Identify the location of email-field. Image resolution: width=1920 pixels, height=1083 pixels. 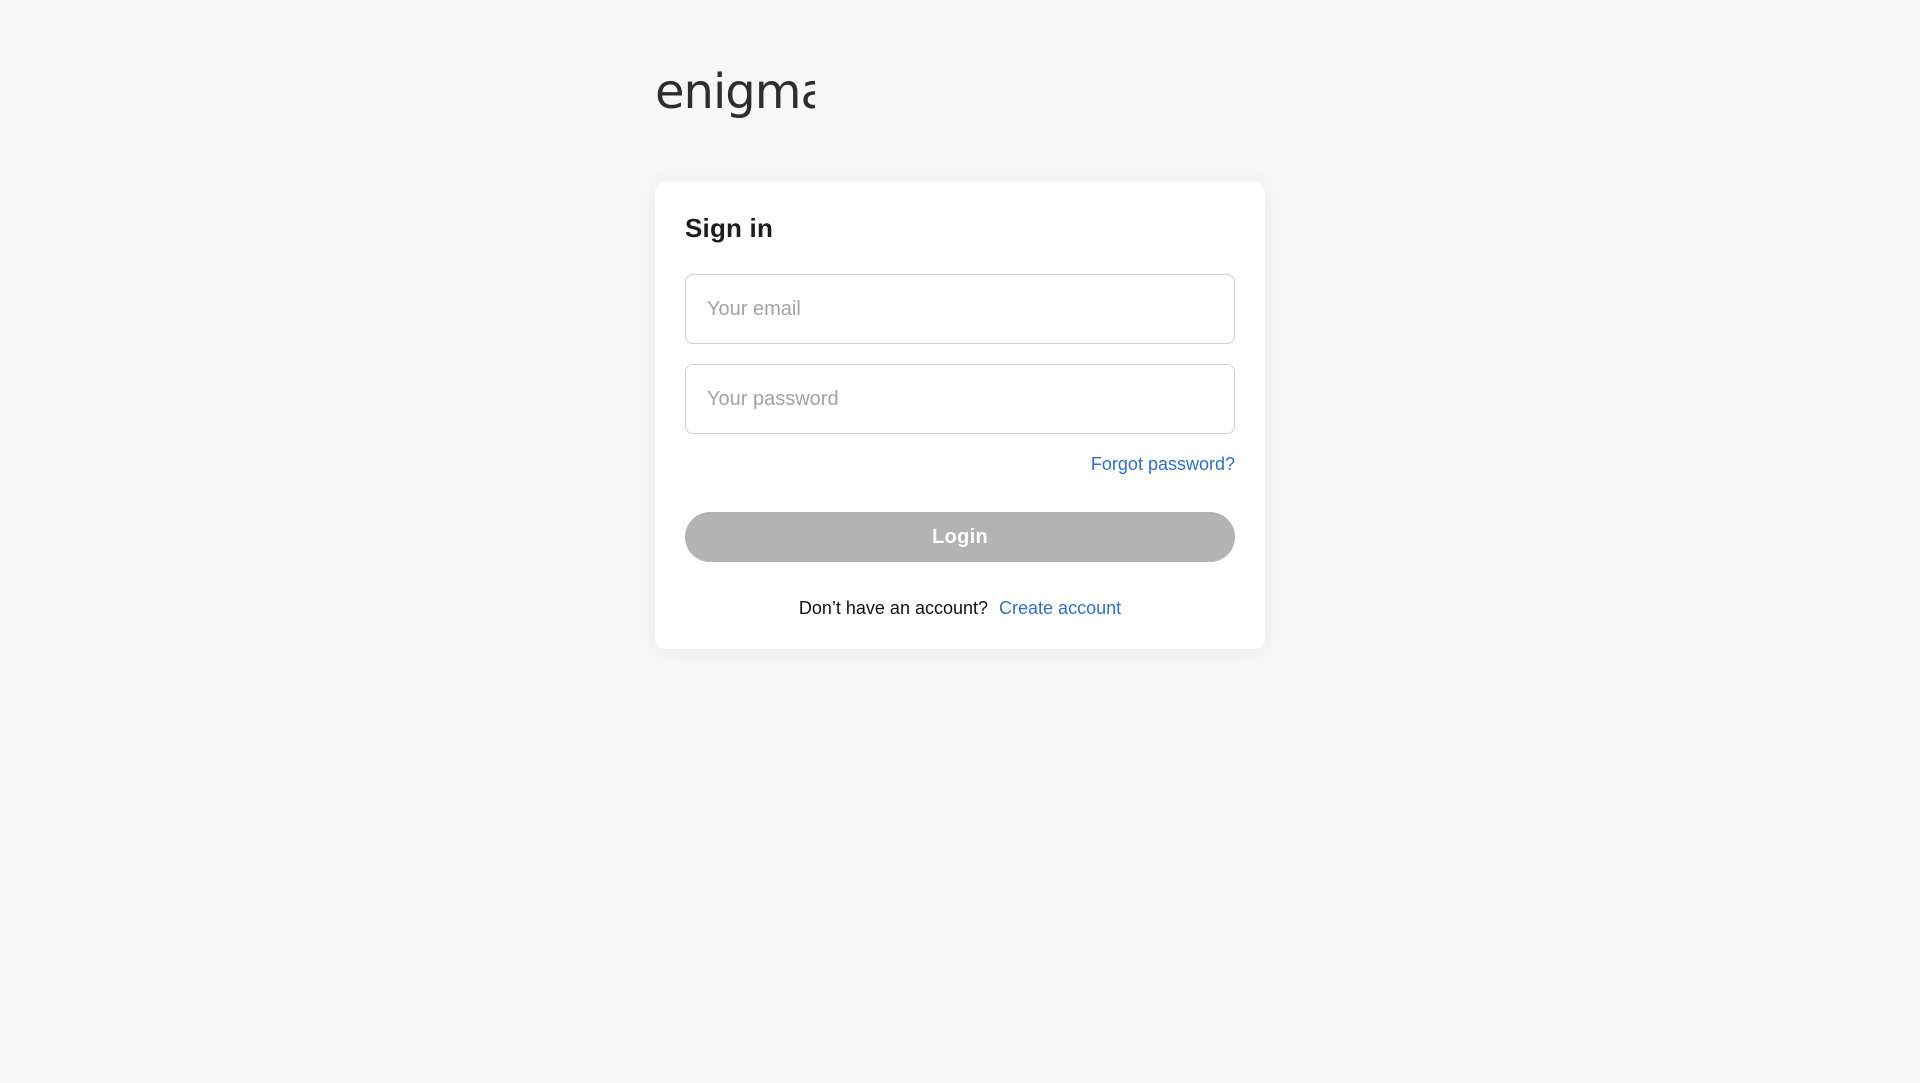
(960, 309).